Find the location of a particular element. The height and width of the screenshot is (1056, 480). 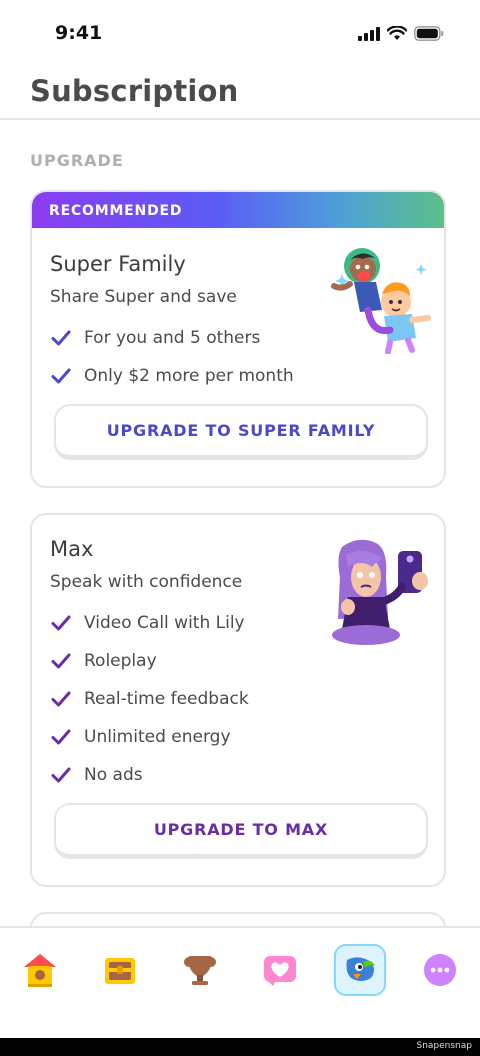

status-icons is located at coordinates (401, 33).